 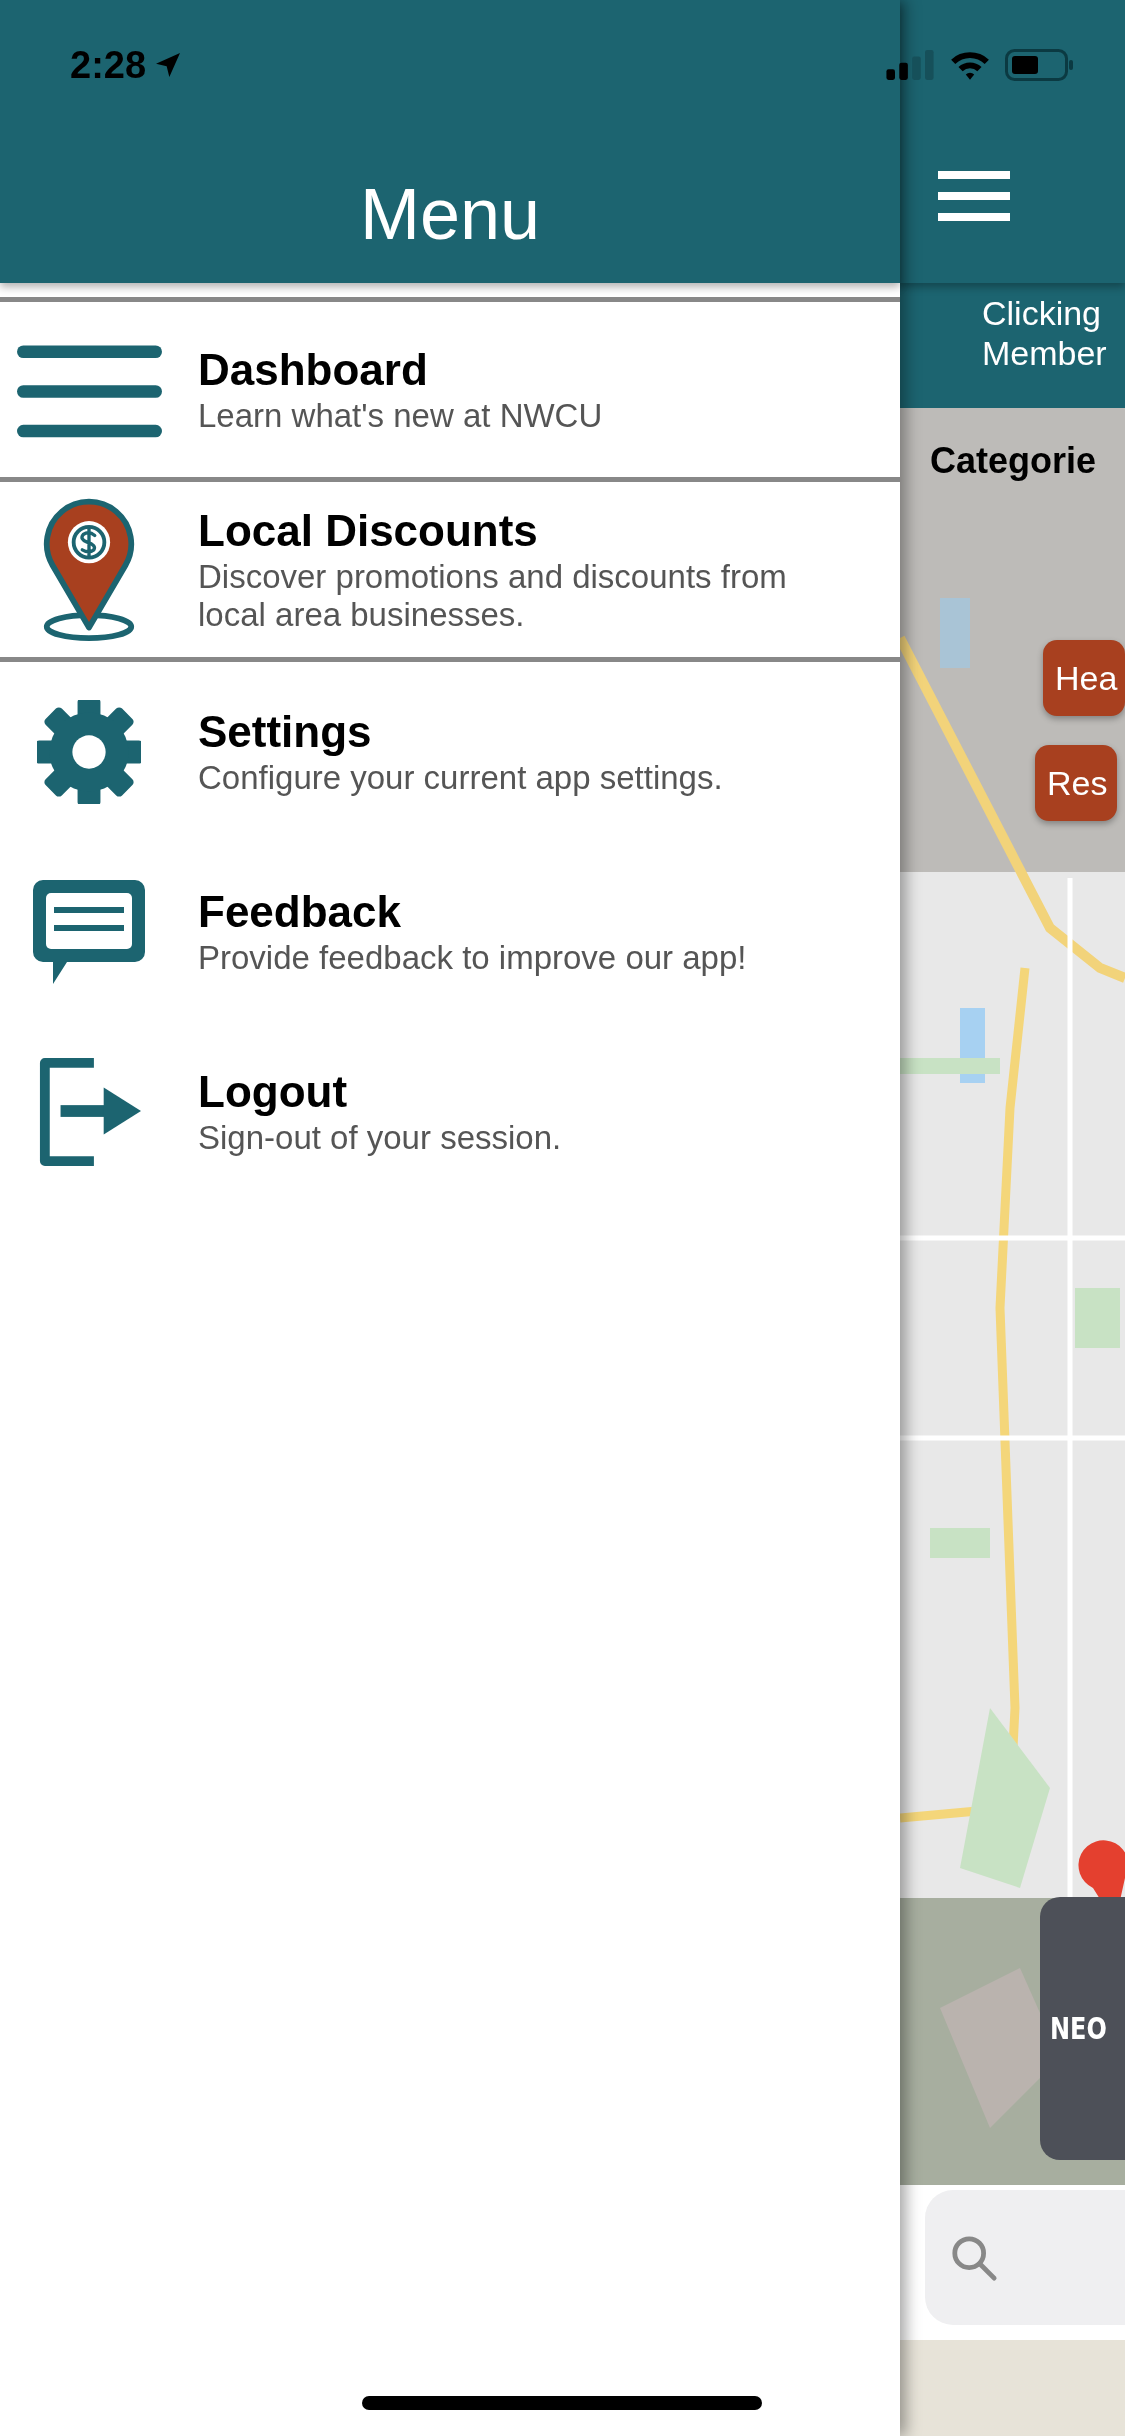 I want to click on menu-item-description: Discover promotions and discounts from local area businesses., so click(x=493, y=595).